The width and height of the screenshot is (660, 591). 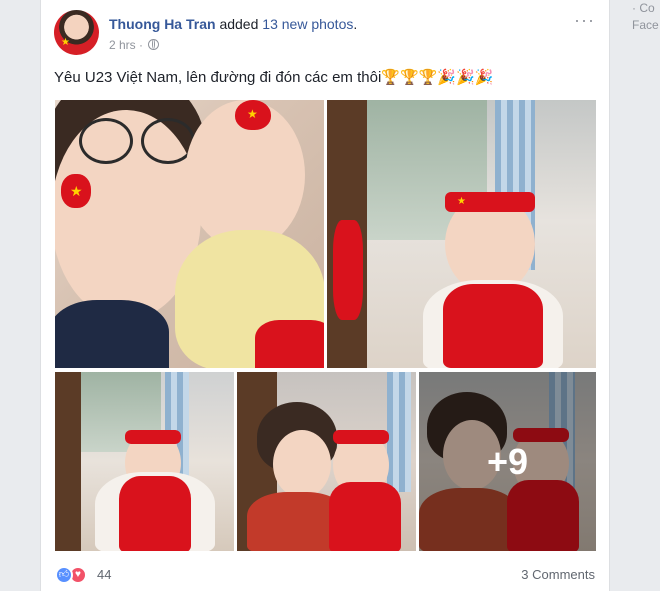 I want to click on more-photos-overlay: +9, so click(x=507, y=461).